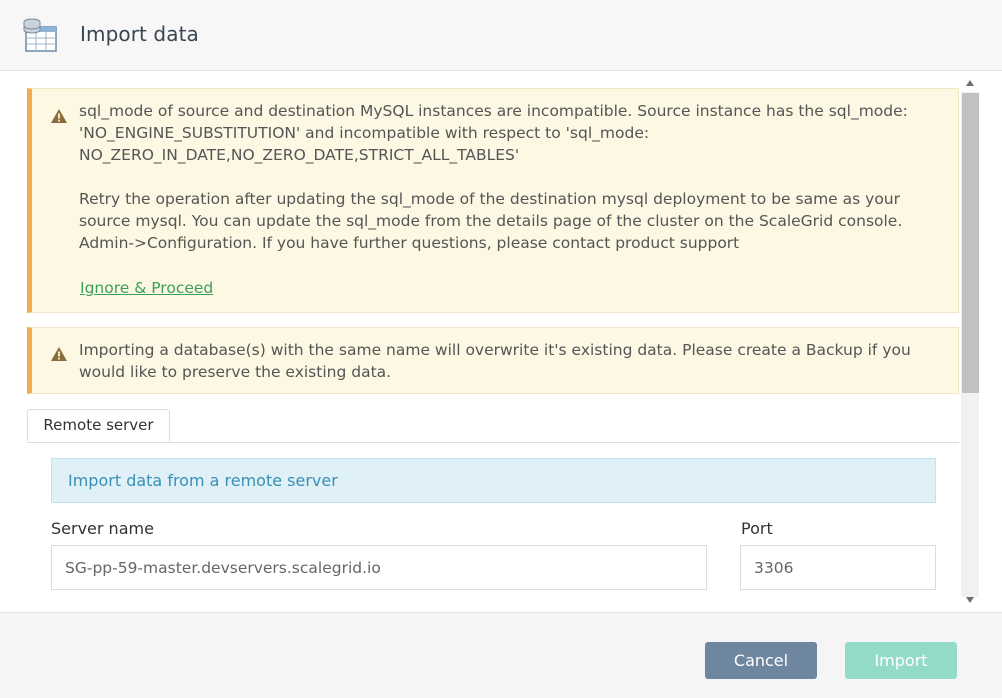 Image resolution: width=1002 pixels, height=698 pixels. I want to click on dialog-title: Import data, so click(139, 34).